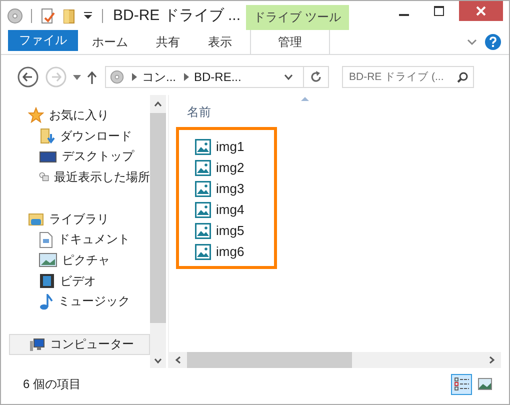 The height and width of the screenshot is (405, 510). I want to click on ribbon-tab: ホーム, so click(110, 42).